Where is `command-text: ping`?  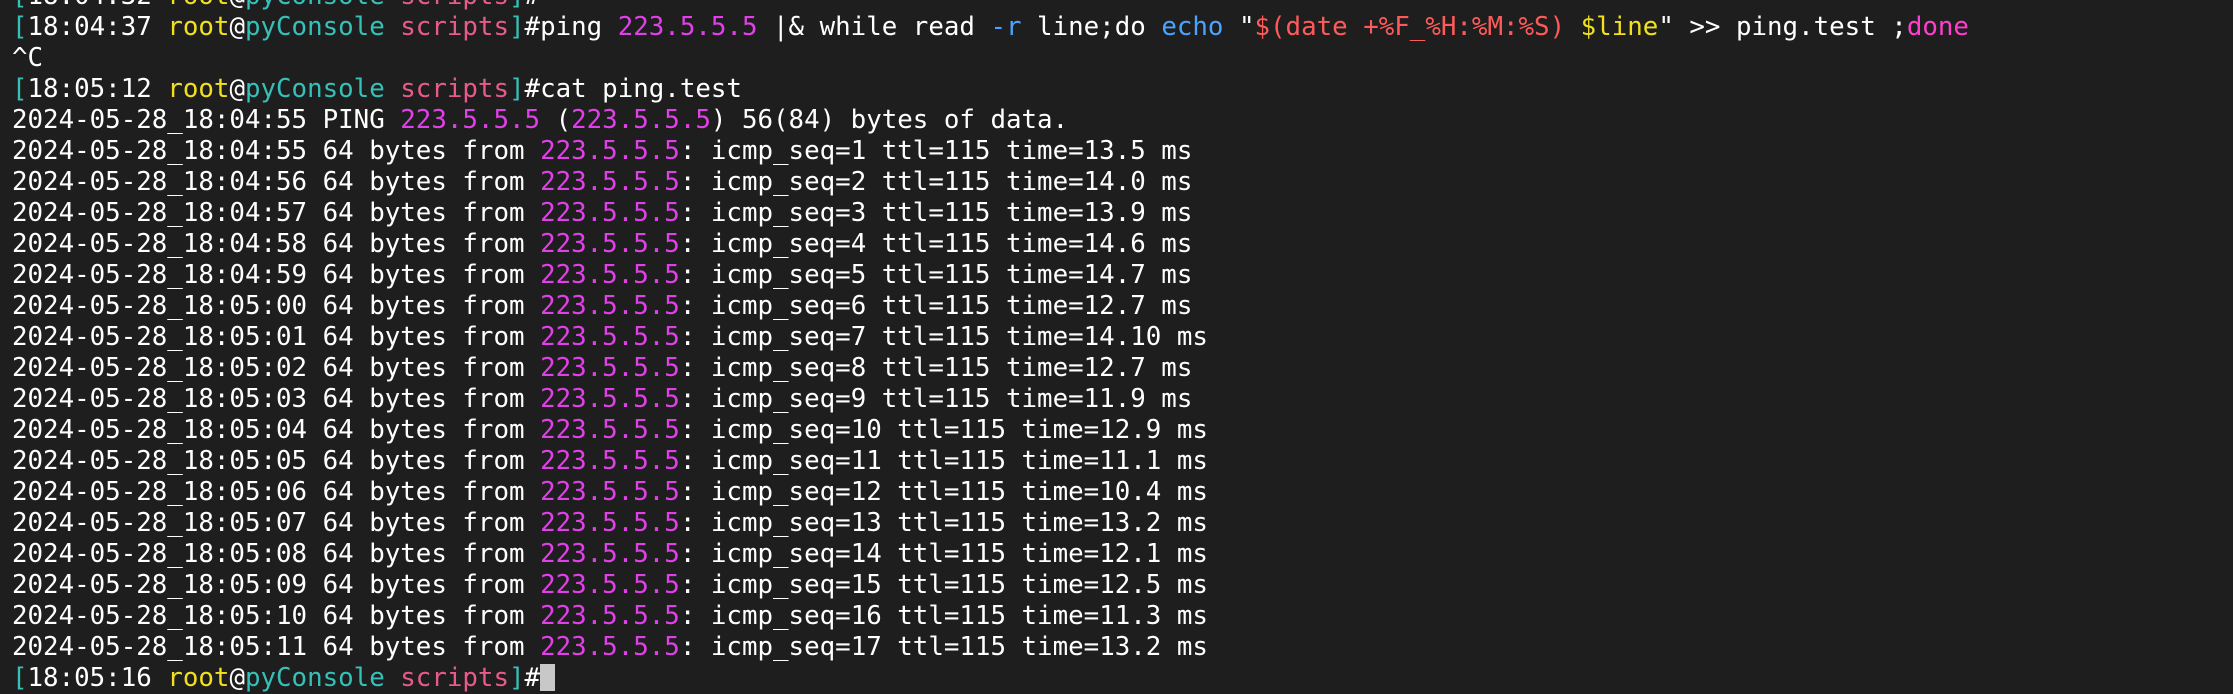 command-text: ping is located at coordinates (579, 27).